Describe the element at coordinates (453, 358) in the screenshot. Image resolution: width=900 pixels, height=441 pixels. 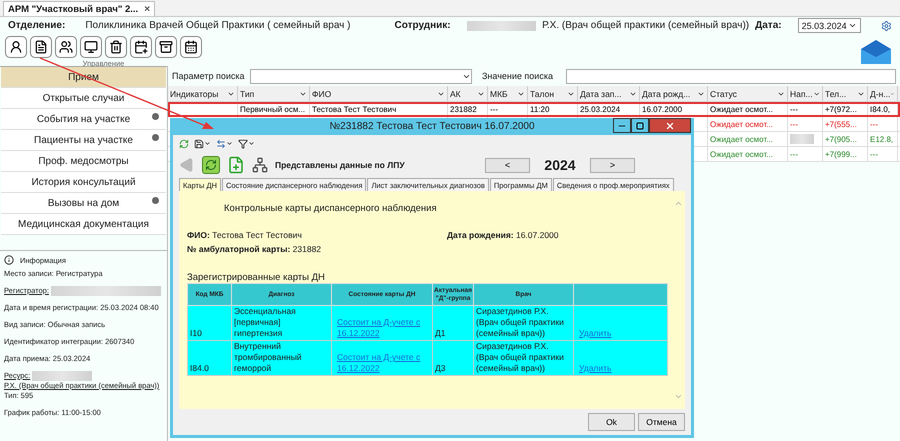
I see `table-cell: Д3` at that location.